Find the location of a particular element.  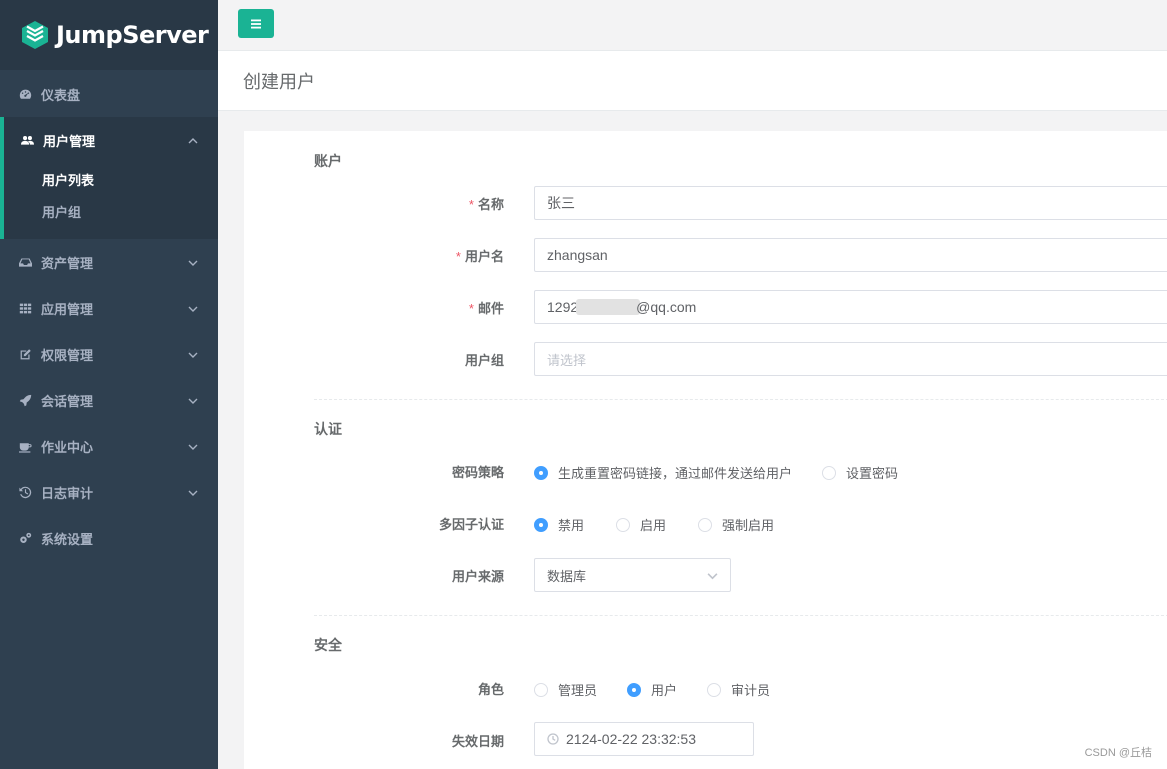

password-strategy-radio-group: 生成重置密码链接，通过邮件发送给用户 设置密码 is located at coordinates (731, 472).